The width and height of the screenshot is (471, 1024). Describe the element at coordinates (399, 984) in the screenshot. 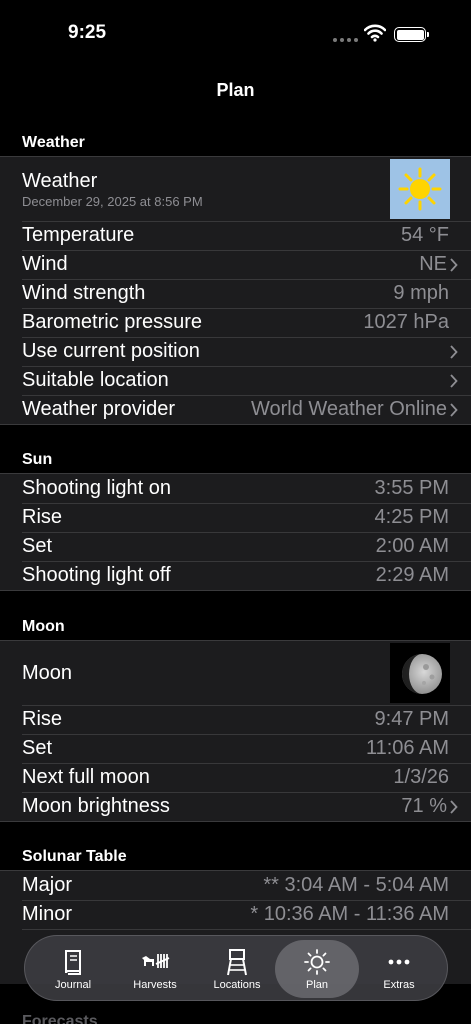

I see `tab-extras-label: Extras` at that location.